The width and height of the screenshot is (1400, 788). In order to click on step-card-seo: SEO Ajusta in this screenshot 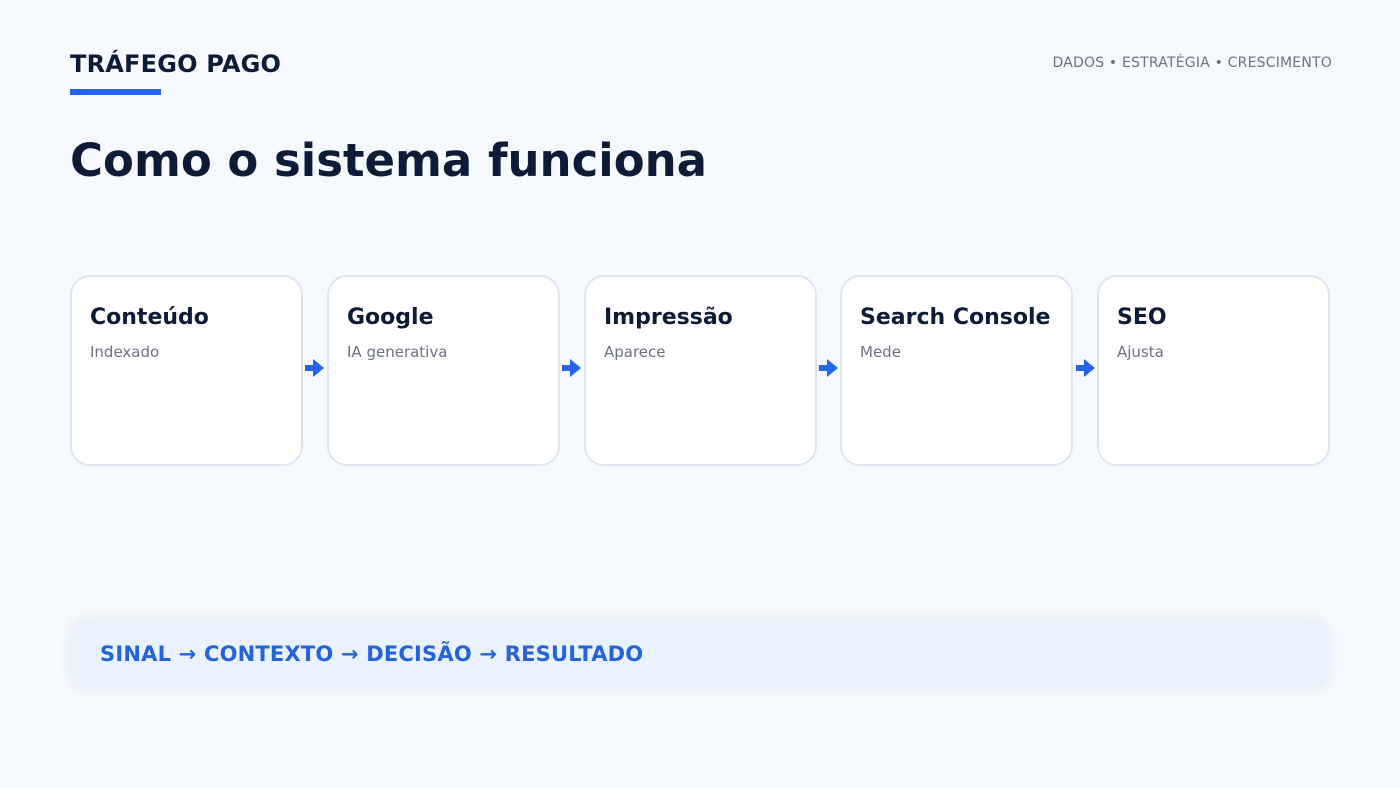, I will do `click(1213, 370)`.